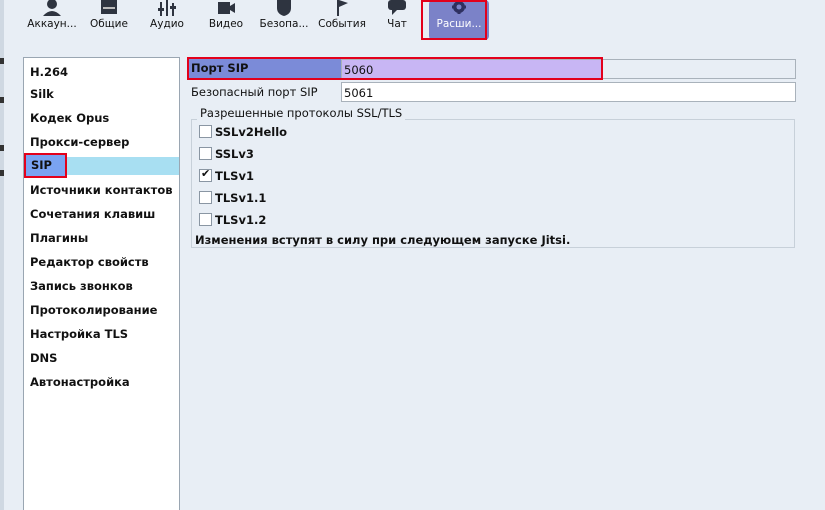 The height and width of the screenshot is (510, 825). I want to click on tab-audio: Аудио, so click(167, 20).